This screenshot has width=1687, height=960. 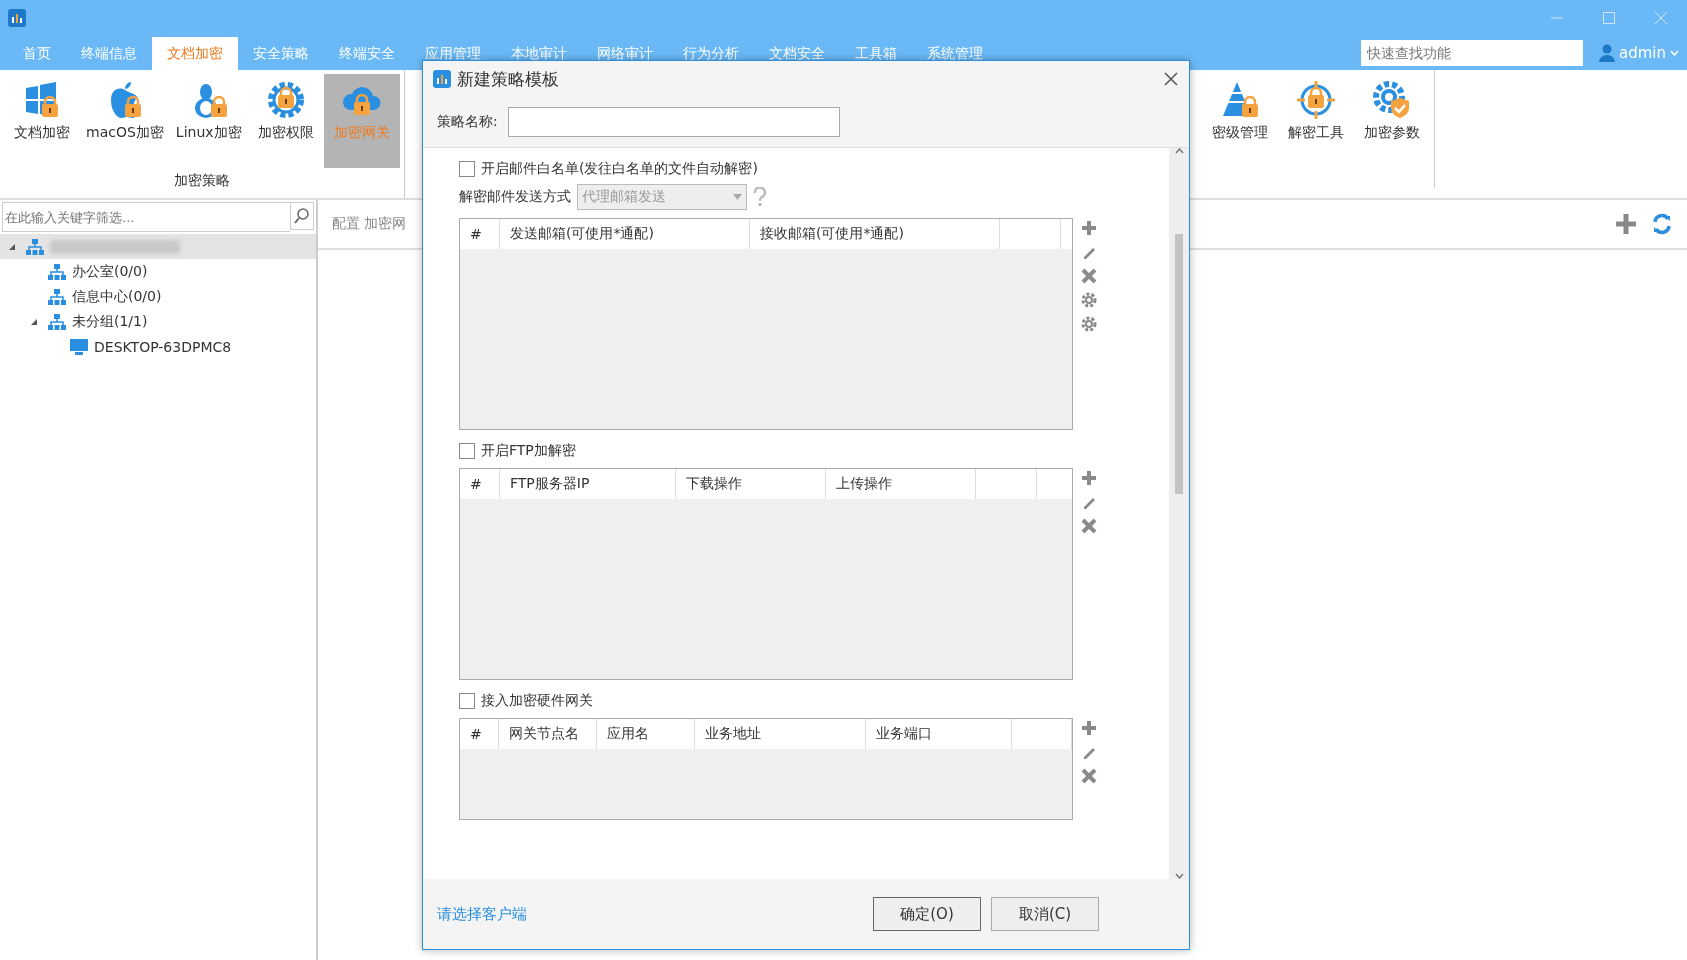 I want to click on scrollbar, so click(x=1179, y=513).